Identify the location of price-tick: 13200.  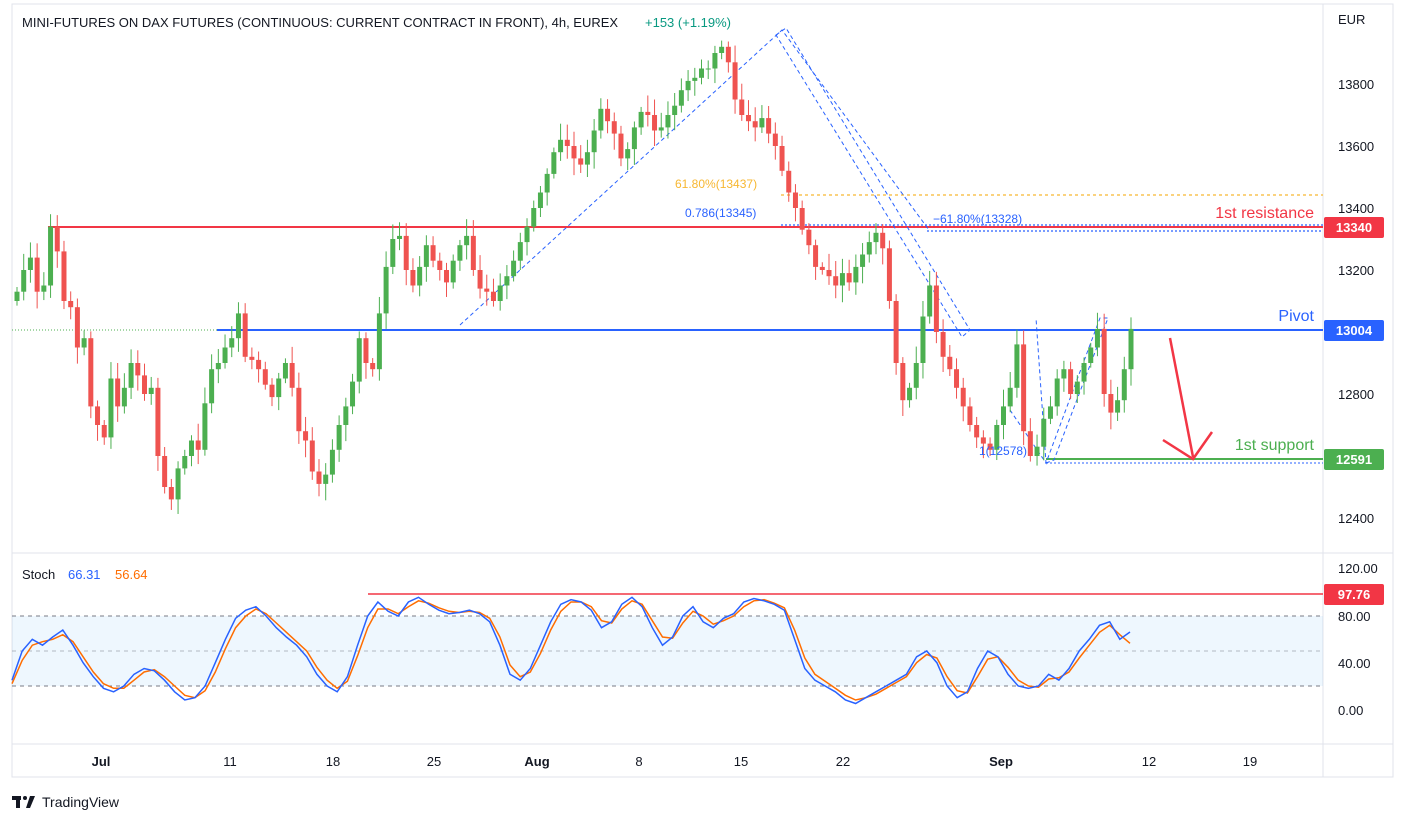
(1356, 270).